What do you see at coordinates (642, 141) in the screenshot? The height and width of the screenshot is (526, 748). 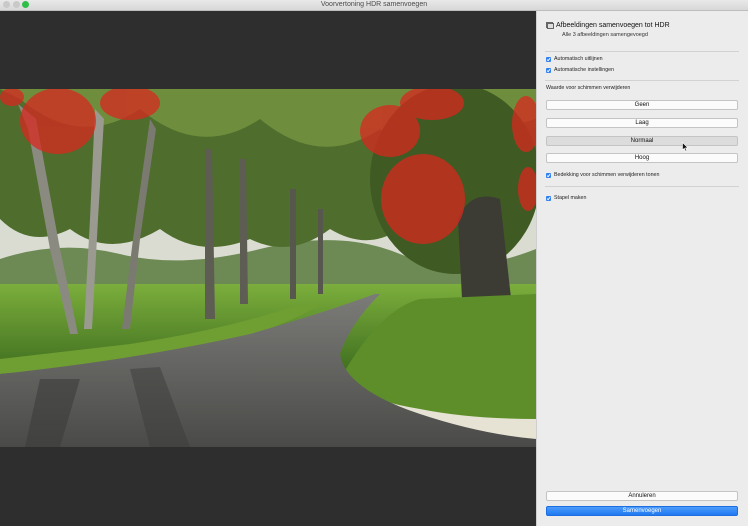 I see `deghost-medium-button: Normaal` at bounding box center [642, 141].